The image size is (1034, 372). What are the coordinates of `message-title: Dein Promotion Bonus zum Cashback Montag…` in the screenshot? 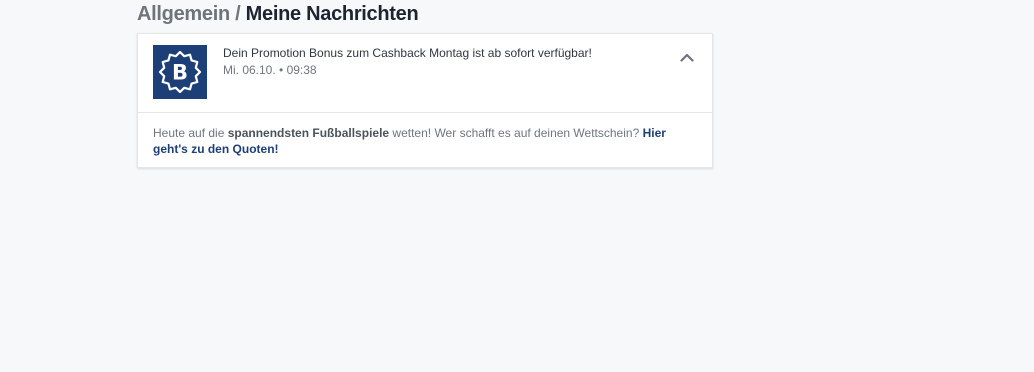 It's located at (407, 53).